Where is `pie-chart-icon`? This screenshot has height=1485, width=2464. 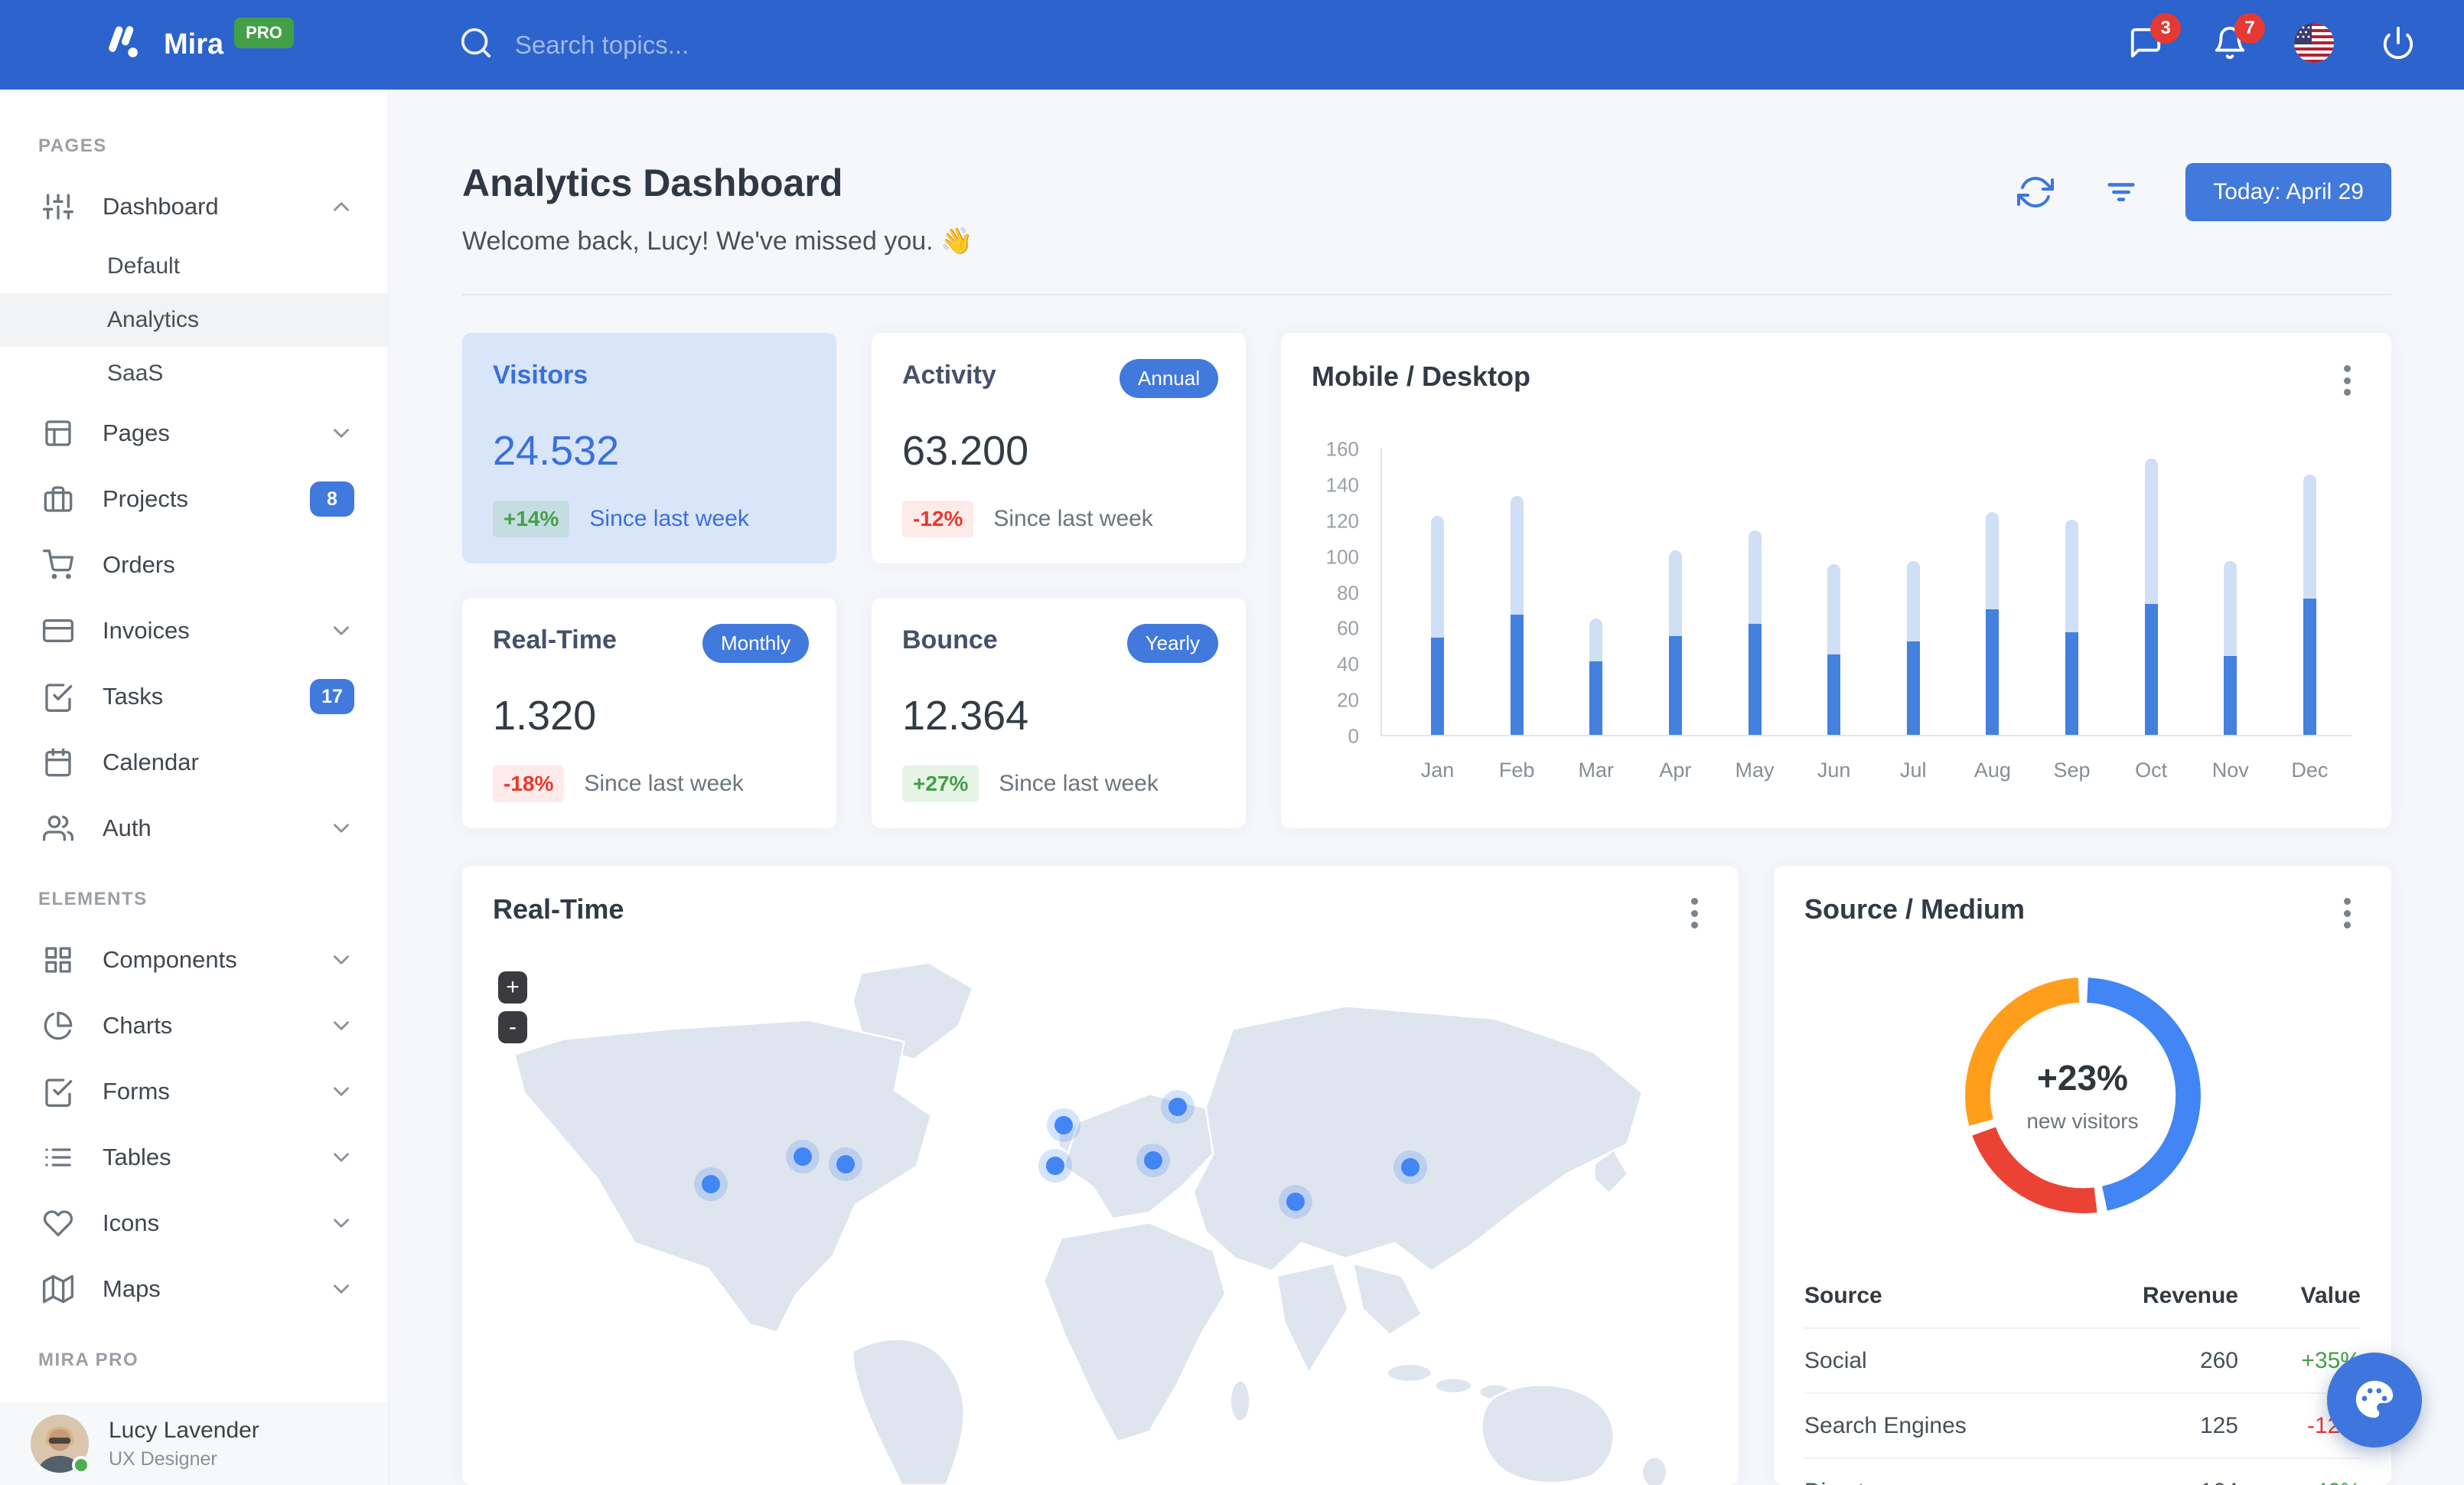 pie-chart-icon is located at coordinates (59, 1025).